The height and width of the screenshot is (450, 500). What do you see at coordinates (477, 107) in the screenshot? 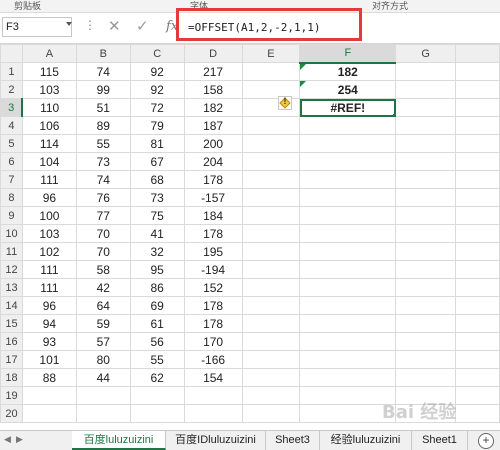
I see `cell-h3` at bounding box center [477, 107].